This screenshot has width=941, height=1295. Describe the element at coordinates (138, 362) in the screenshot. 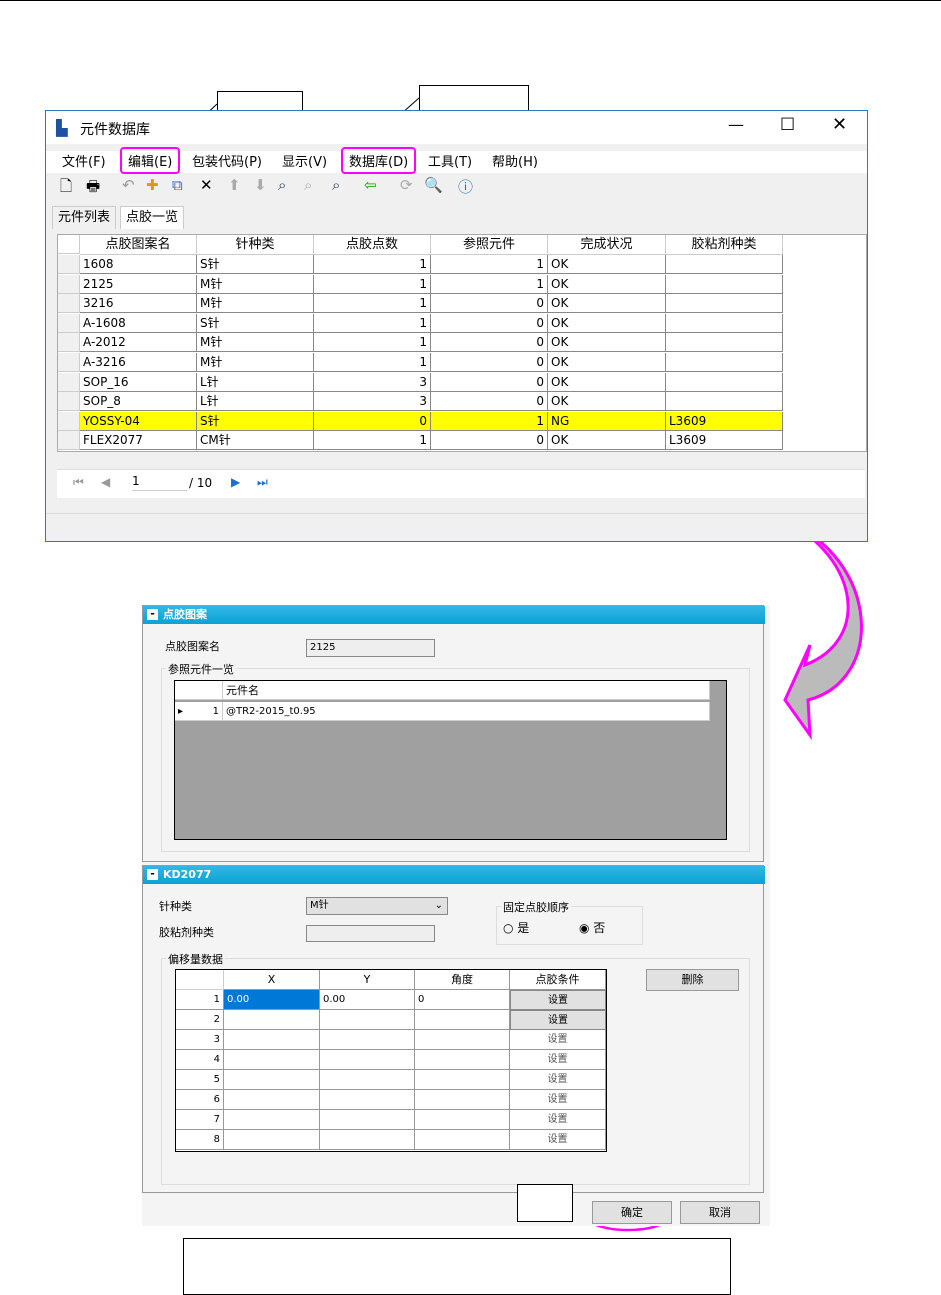

I see `table-cell: A-3216` at that location.